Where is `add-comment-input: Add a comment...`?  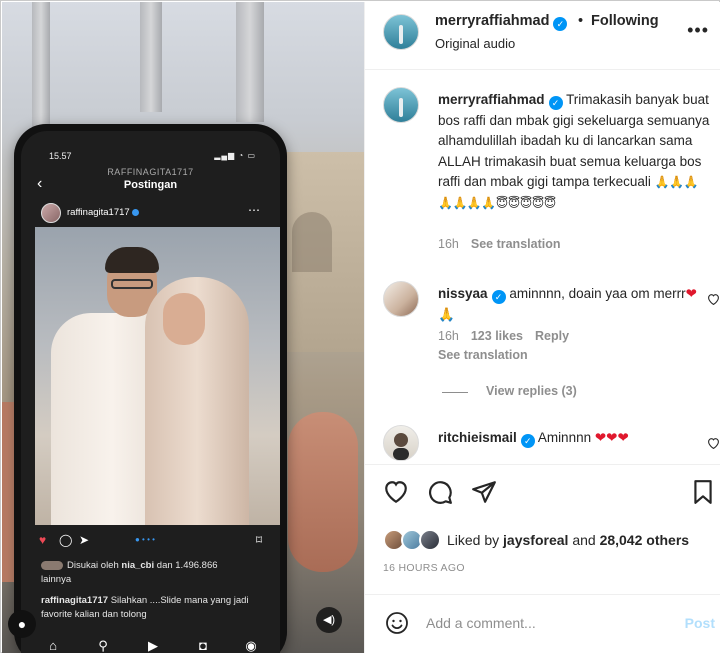 add-comment-input: Add a comment... is located at coordinates (481, 623).